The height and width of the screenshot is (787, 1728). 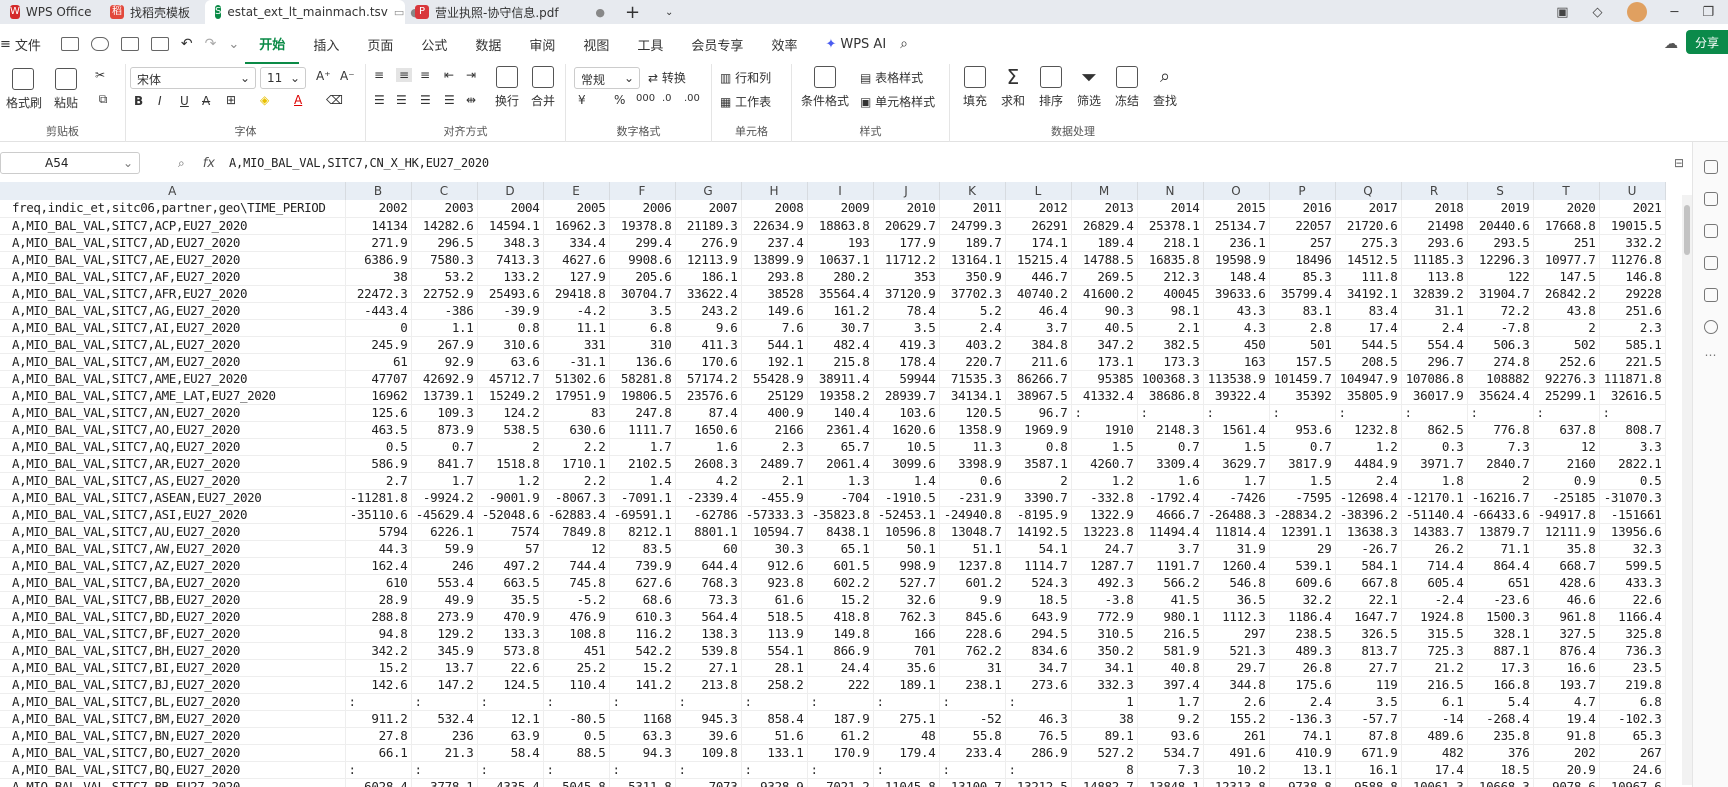 What do you see at coordinates (1566, 345) in the screenshot?
I see `table-cell: 502` at bounding box center [1566, 345].